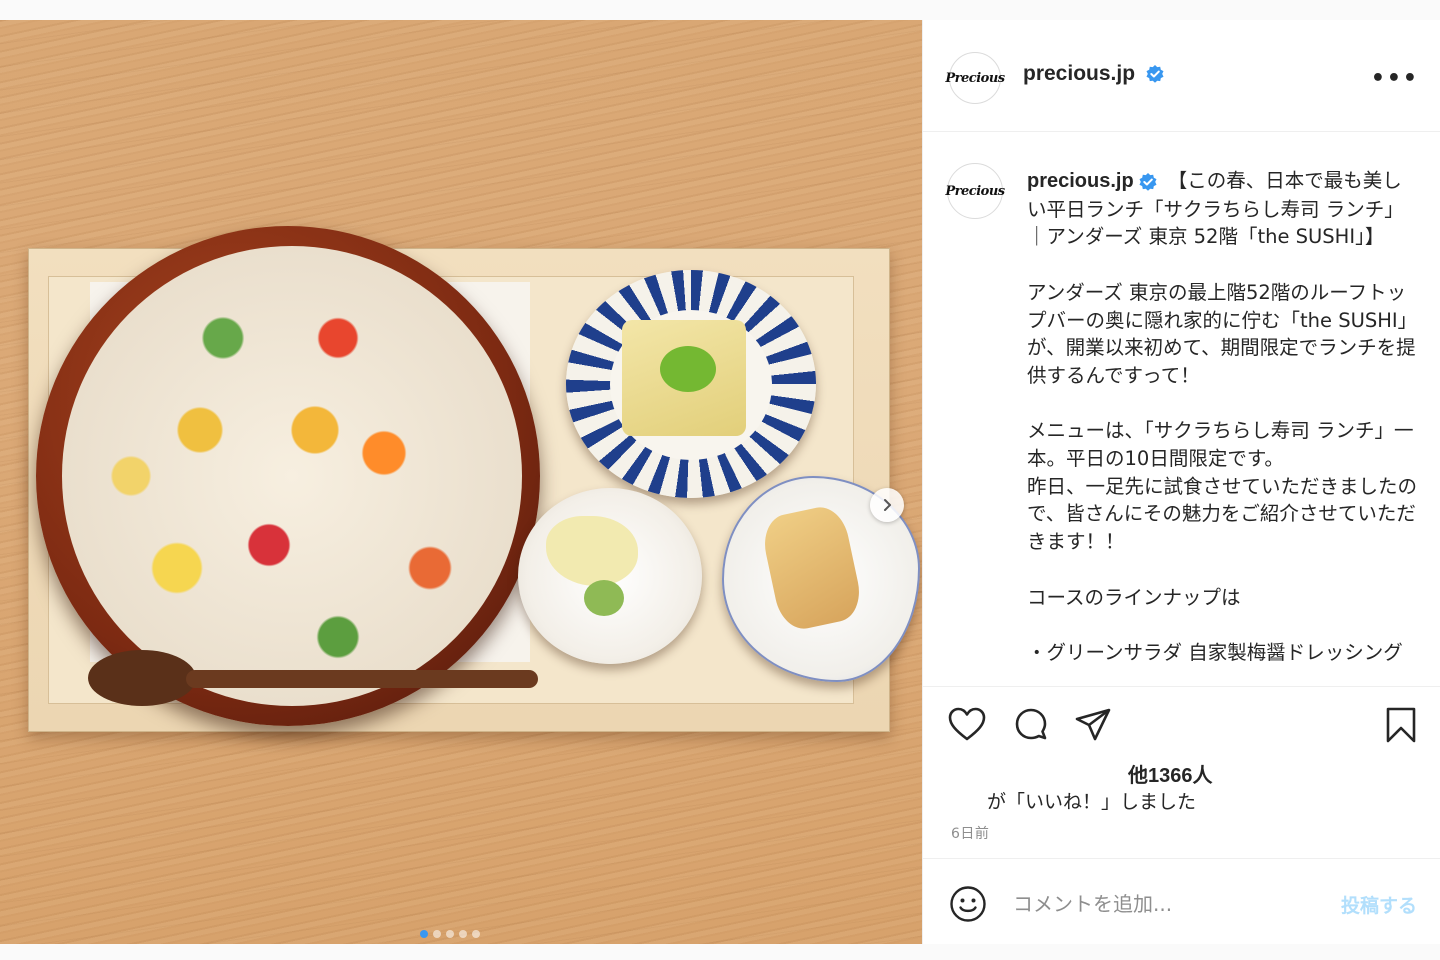 The height and width of the screenshot is (960, 1440). What do you see at coordinates (968, 904) in the screenshot?
I see `smiley-icon` at bounding box center [968, 904].